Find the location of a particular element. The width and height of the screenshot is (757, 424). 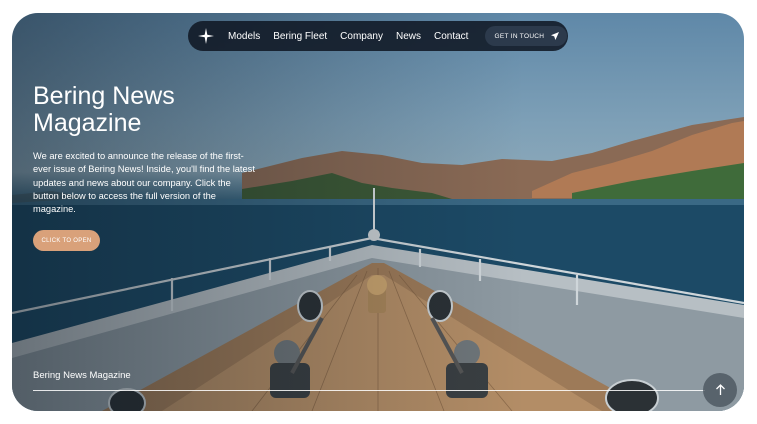

get-in-touch-button: GET IN TOUCH is located at coordinates (526, 36).